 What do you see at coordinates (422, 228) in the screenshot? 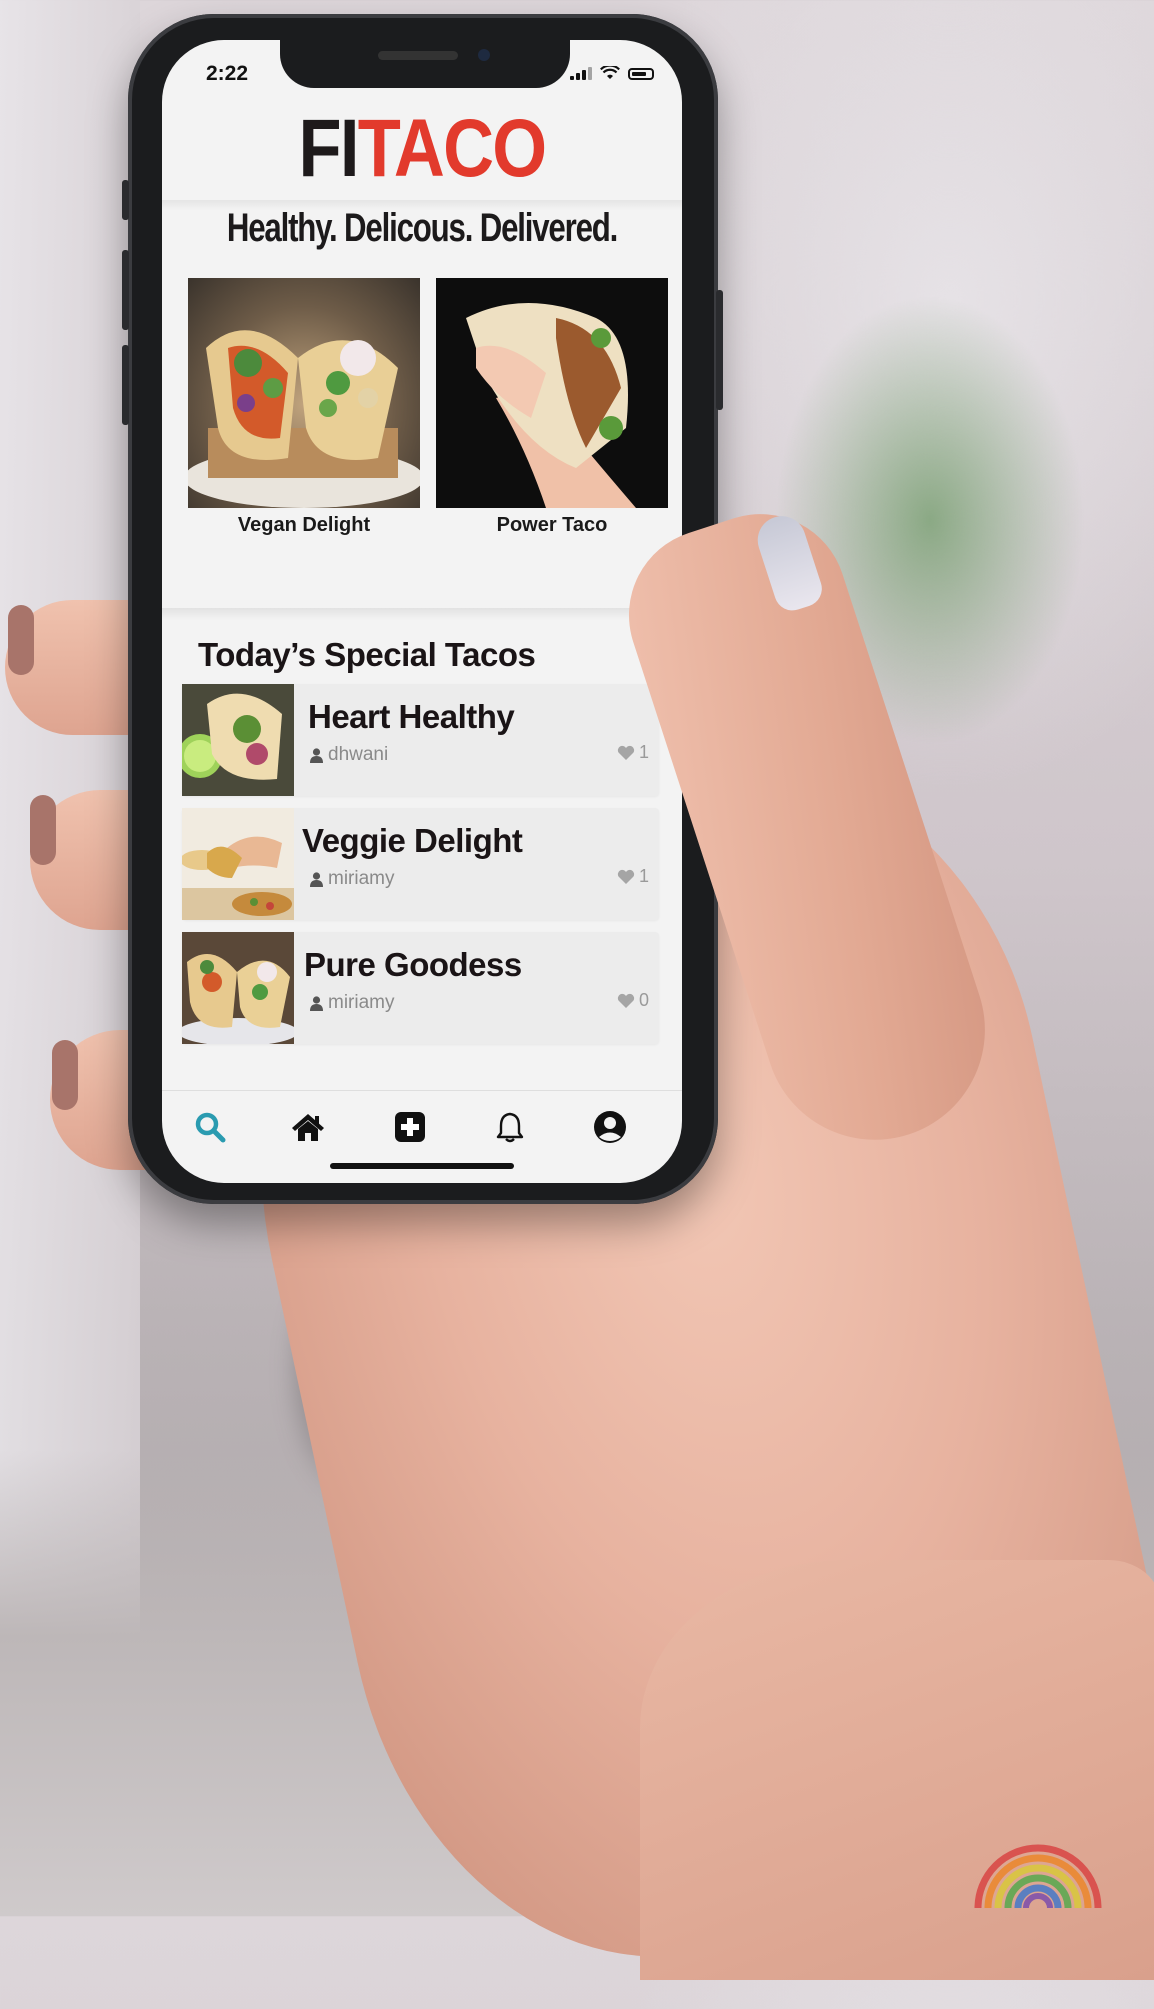
I see `tagline: Healthy. Delicous. Delivered.` at bounding box center [422, 228].